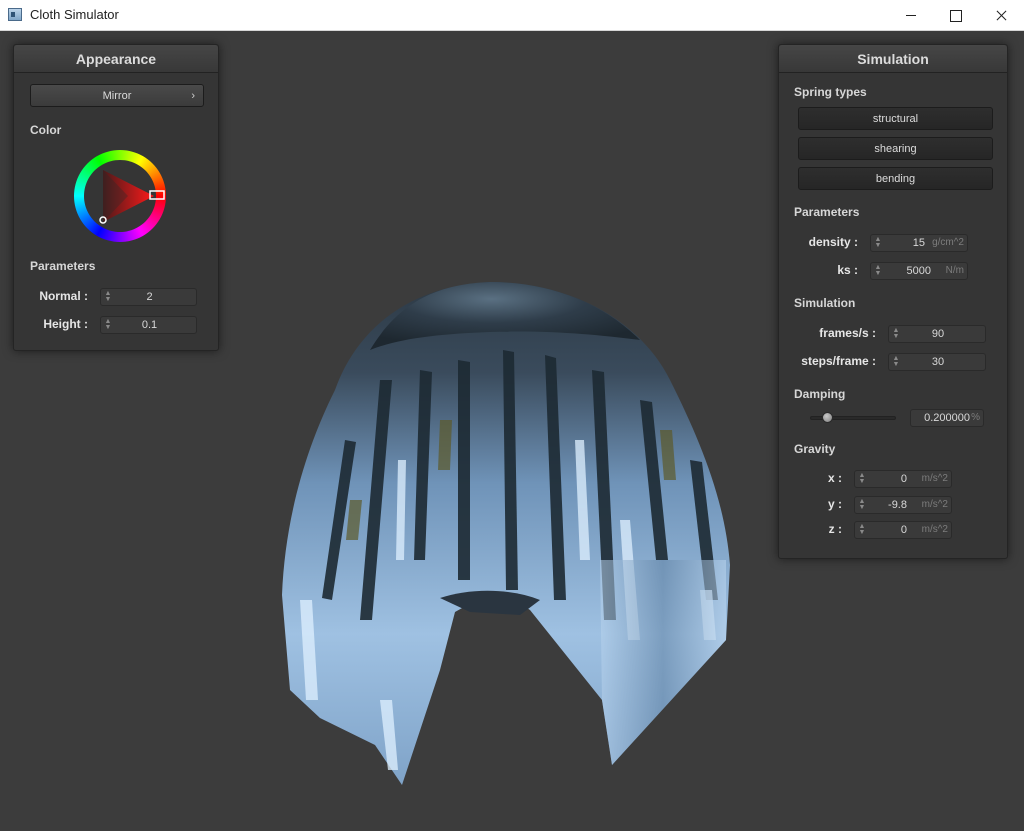 This screenshot has height=831, width=1024. What do you see at coordinates (830, 92) in the screenshot?
I see `spring-types-label: Spring types` at bounding box center [830, 92].